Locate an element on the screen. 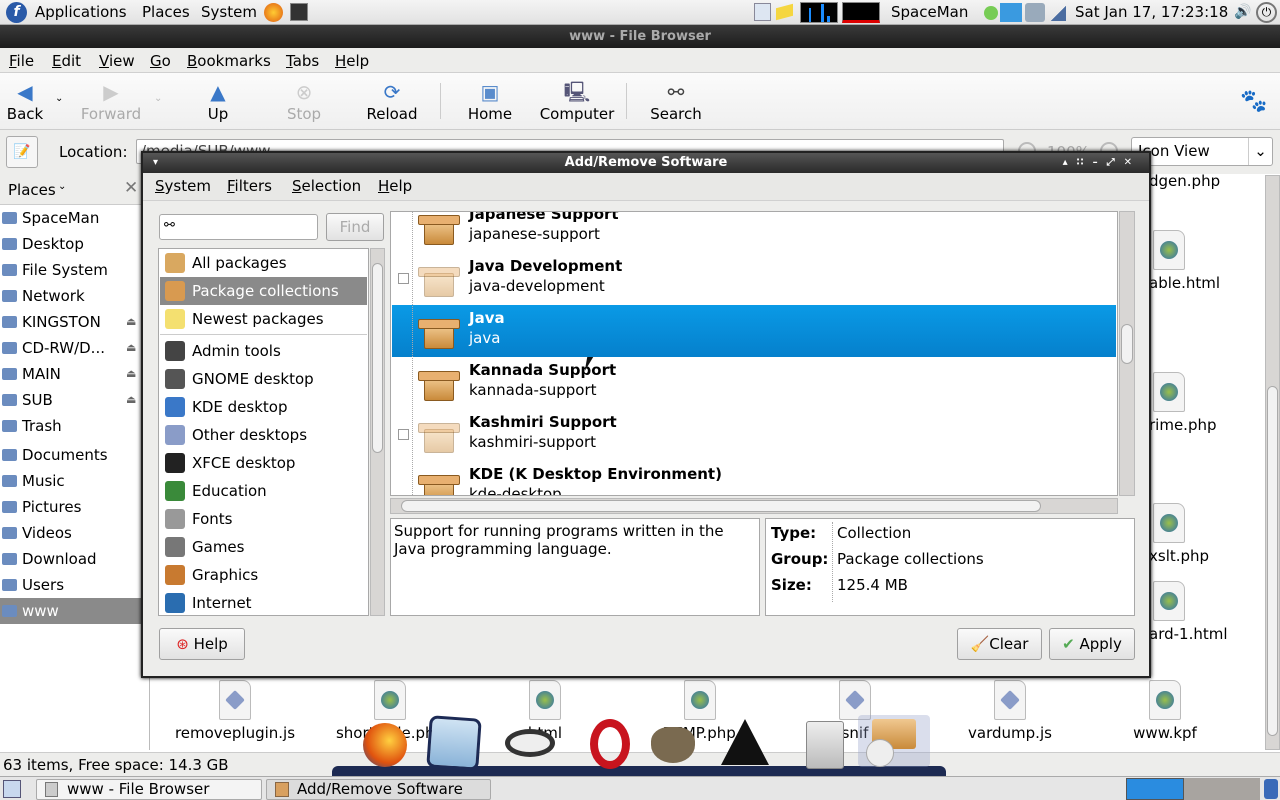 The width and height of the screenshot is (1280, 800). notes-icon is located at coordinates (784, 12).